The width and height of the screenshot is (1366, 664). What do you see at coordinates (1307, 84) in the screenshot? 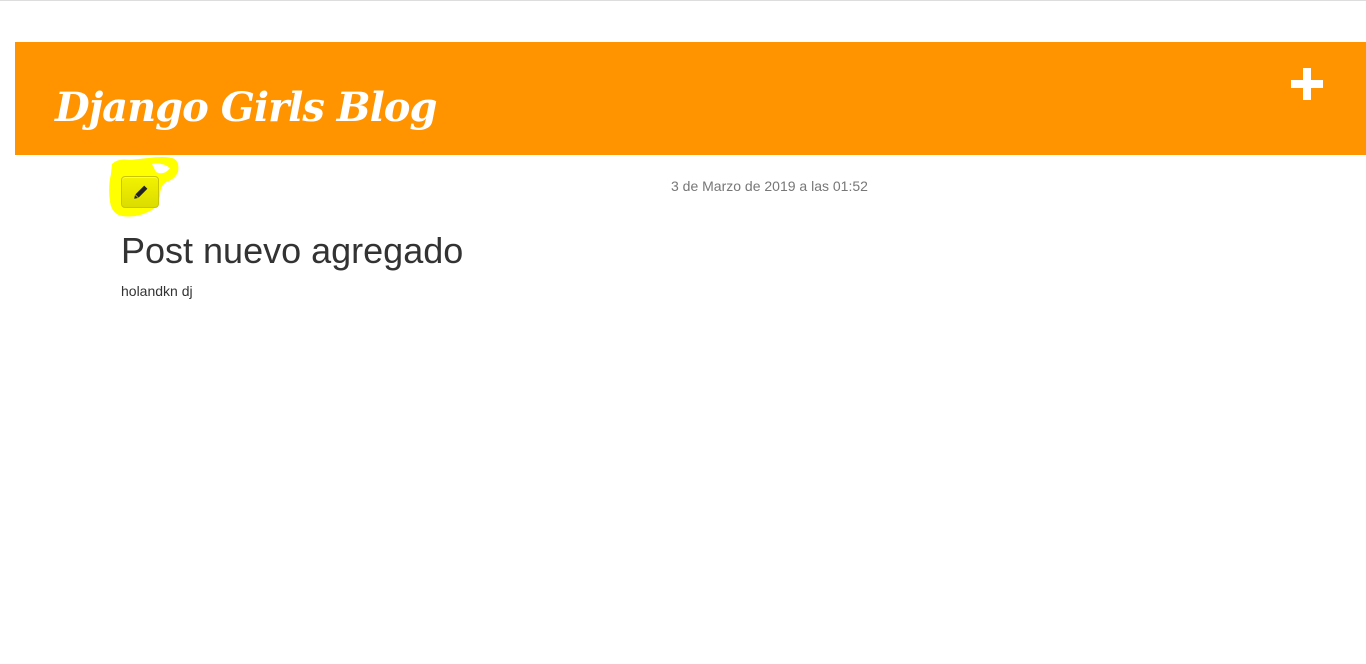
I see `add-post-button` at bounding box center [1307, 84].